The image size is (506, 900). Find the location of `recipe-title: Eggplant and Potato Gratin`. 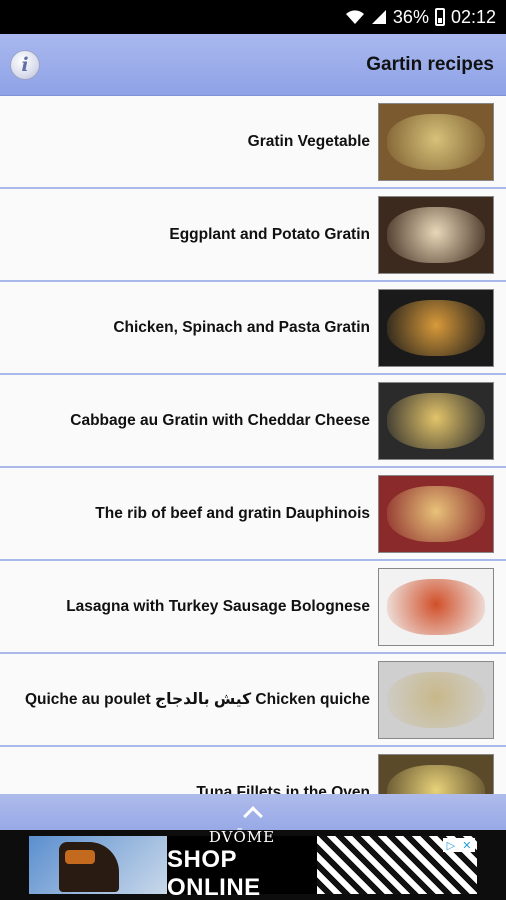

recipe-title: Eggplant and Potato Gratin is located at coordinates (269, 234).